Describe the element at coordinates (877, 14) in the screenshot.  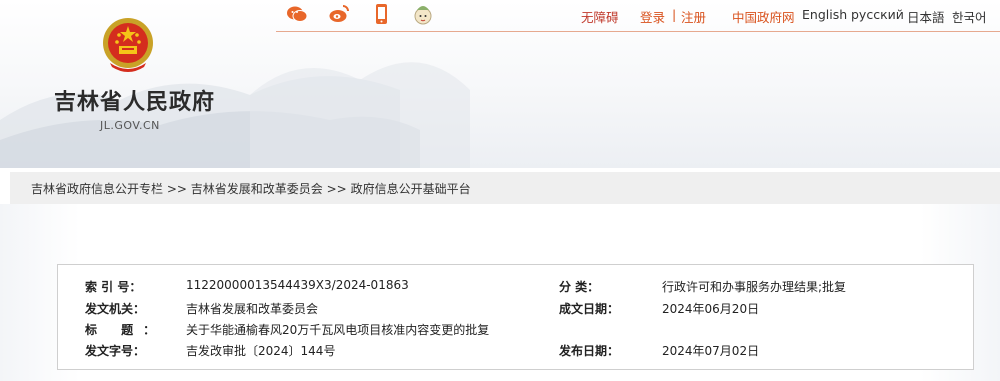
I see `lang-russian: русский` at that location.